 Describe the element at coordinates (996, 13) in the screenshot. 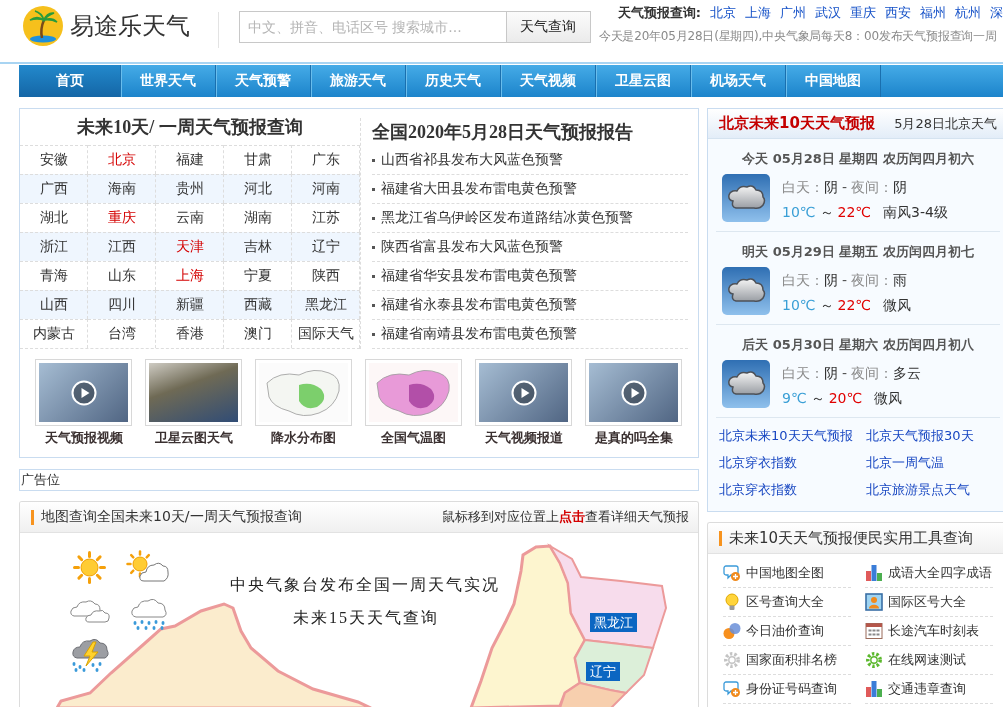

I see `city-link: 深` at that location.